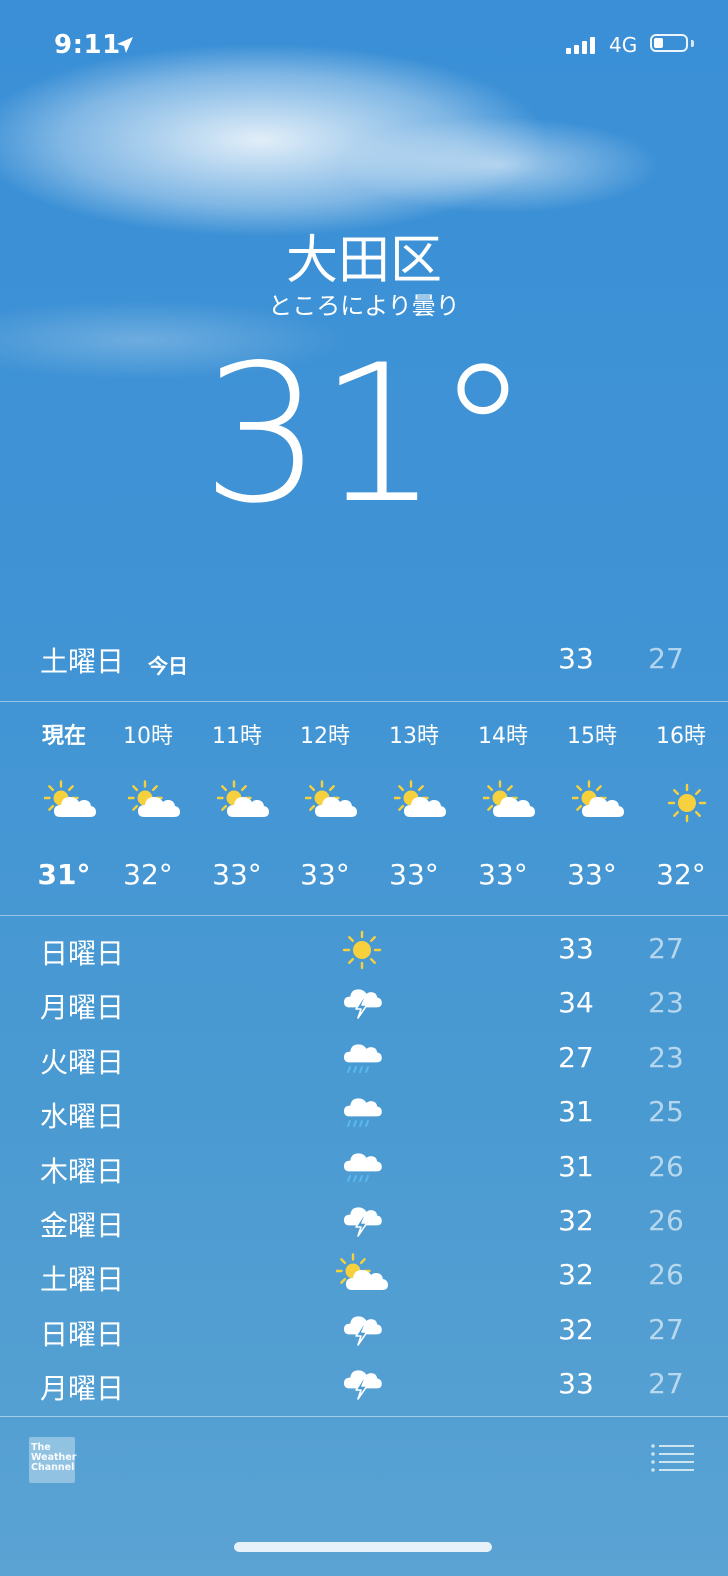 This screenshot has width=728, height=1576. I want to click on today-label: 今日, so click(168, 666).